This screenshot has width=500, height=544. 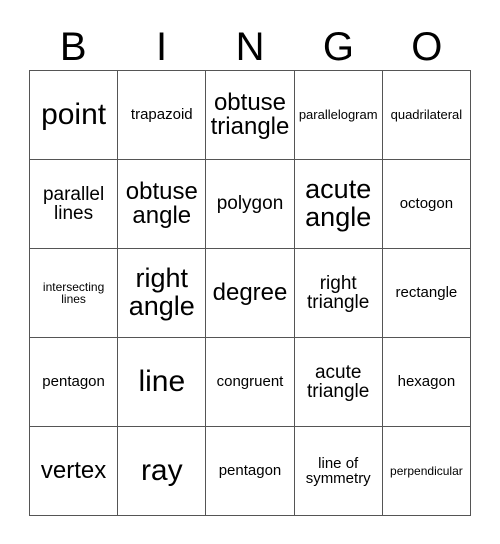 I want to click on bingo-cell-label: line of symmetry, so click(x=338, y=470).